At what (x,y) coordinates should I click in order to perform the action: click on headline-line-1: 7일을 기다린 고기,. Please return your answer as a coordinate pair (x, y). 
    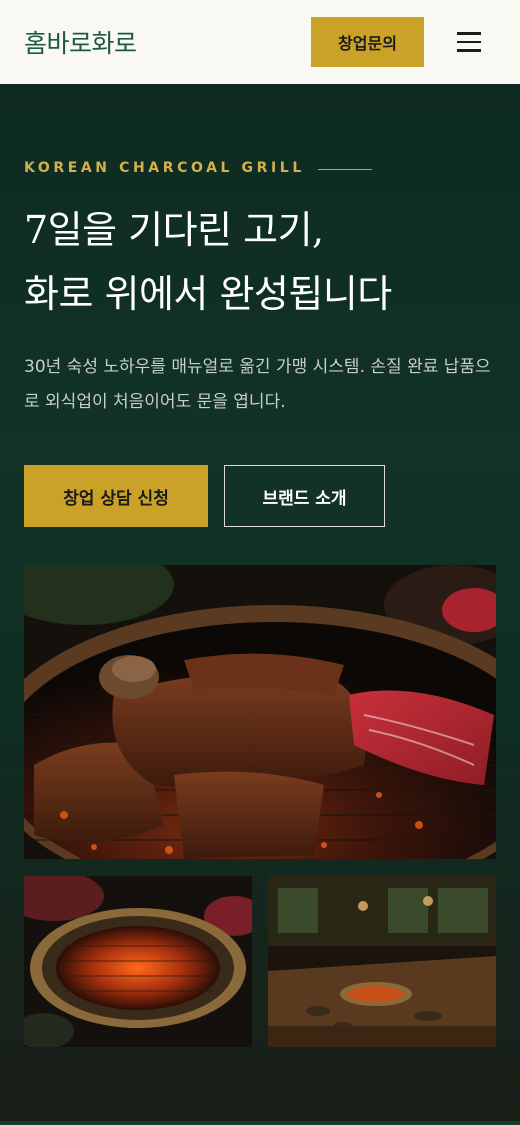
    Looking at the image, I should click on (174, 230).